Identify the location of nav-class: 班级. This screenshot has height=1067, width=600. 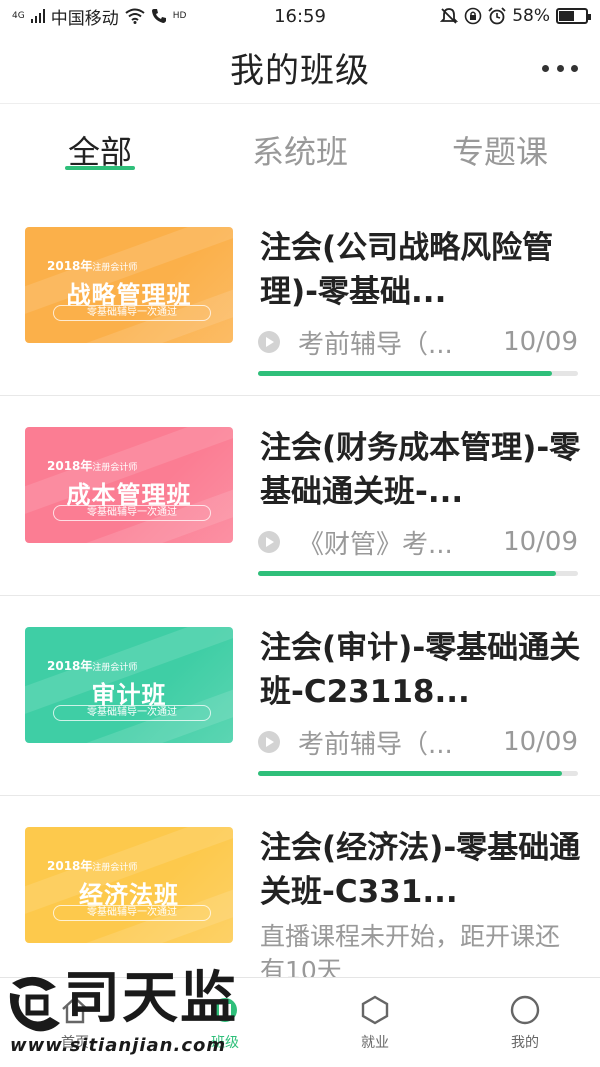
(225, 1022).